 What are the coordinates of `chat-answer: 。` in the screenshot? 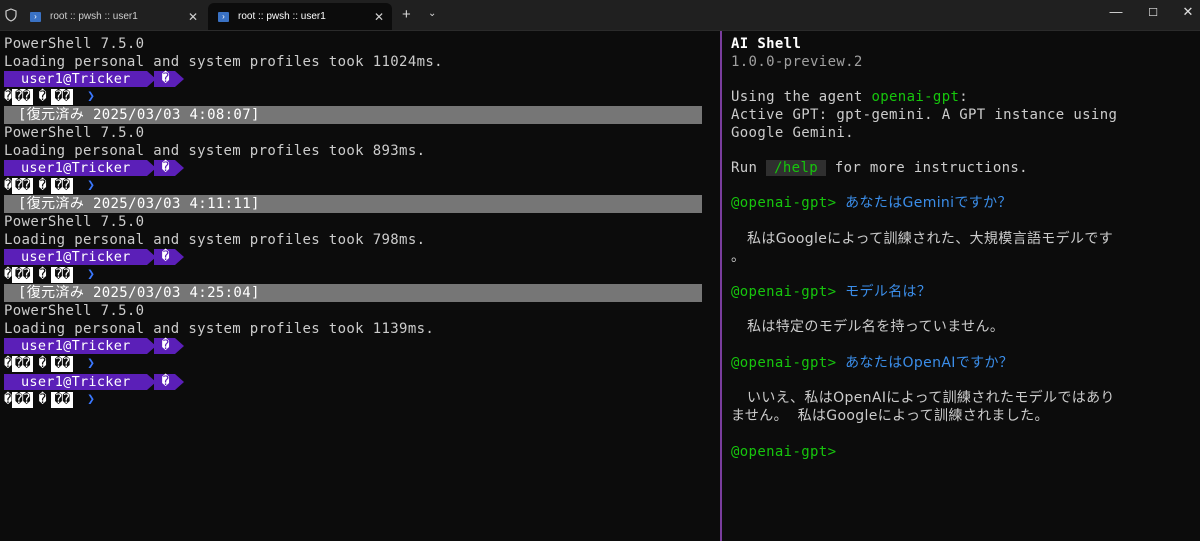 It's located at (738, 257).